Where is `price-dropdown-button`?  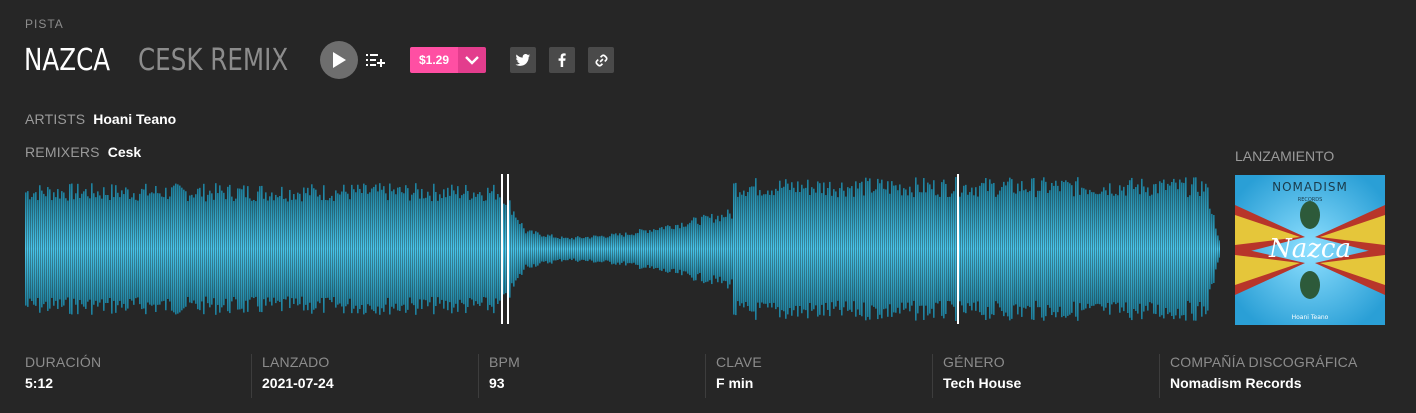 price-dropdown-button is located at coordinates (472, 60).